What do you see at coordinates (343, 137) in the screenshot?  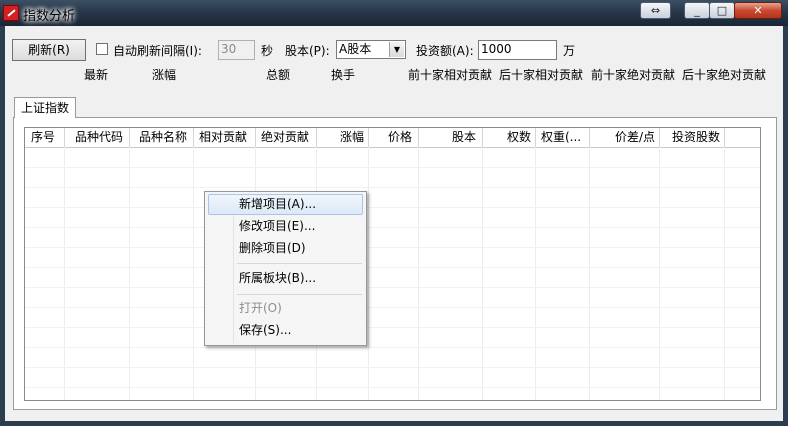 I see `column-header-change: 涨幅` at bounding box center [343, 137].